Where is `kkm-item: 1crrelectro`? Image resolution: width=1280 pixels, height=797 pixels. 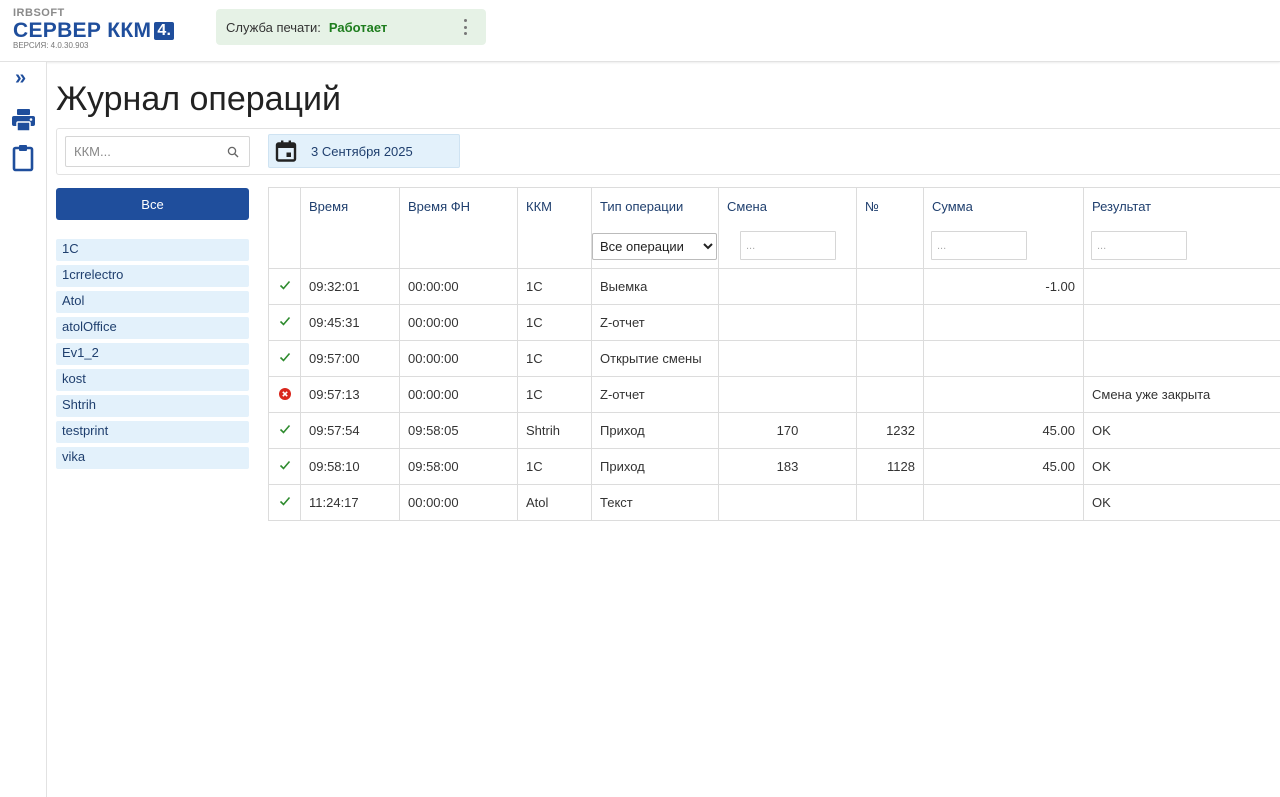 kkm-item: 1crrelectro is located at coordinates (152, 276).